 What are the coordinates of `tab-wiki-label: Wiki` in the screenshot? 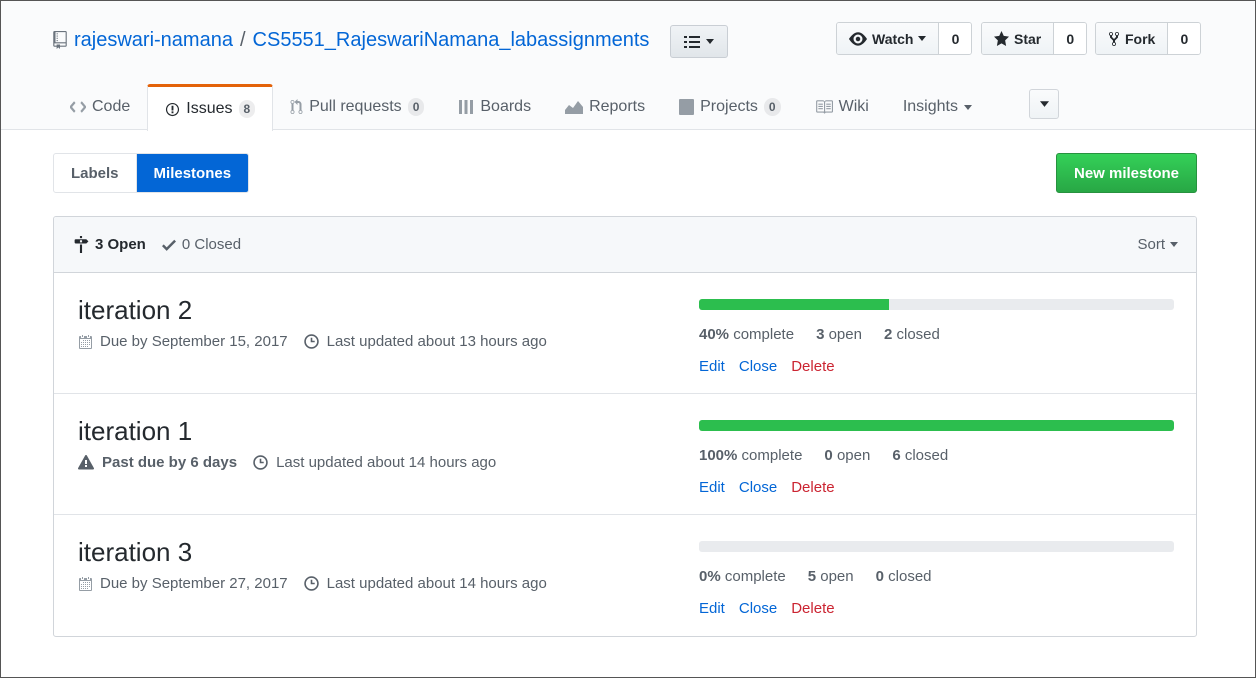 It's located at (853, 106).